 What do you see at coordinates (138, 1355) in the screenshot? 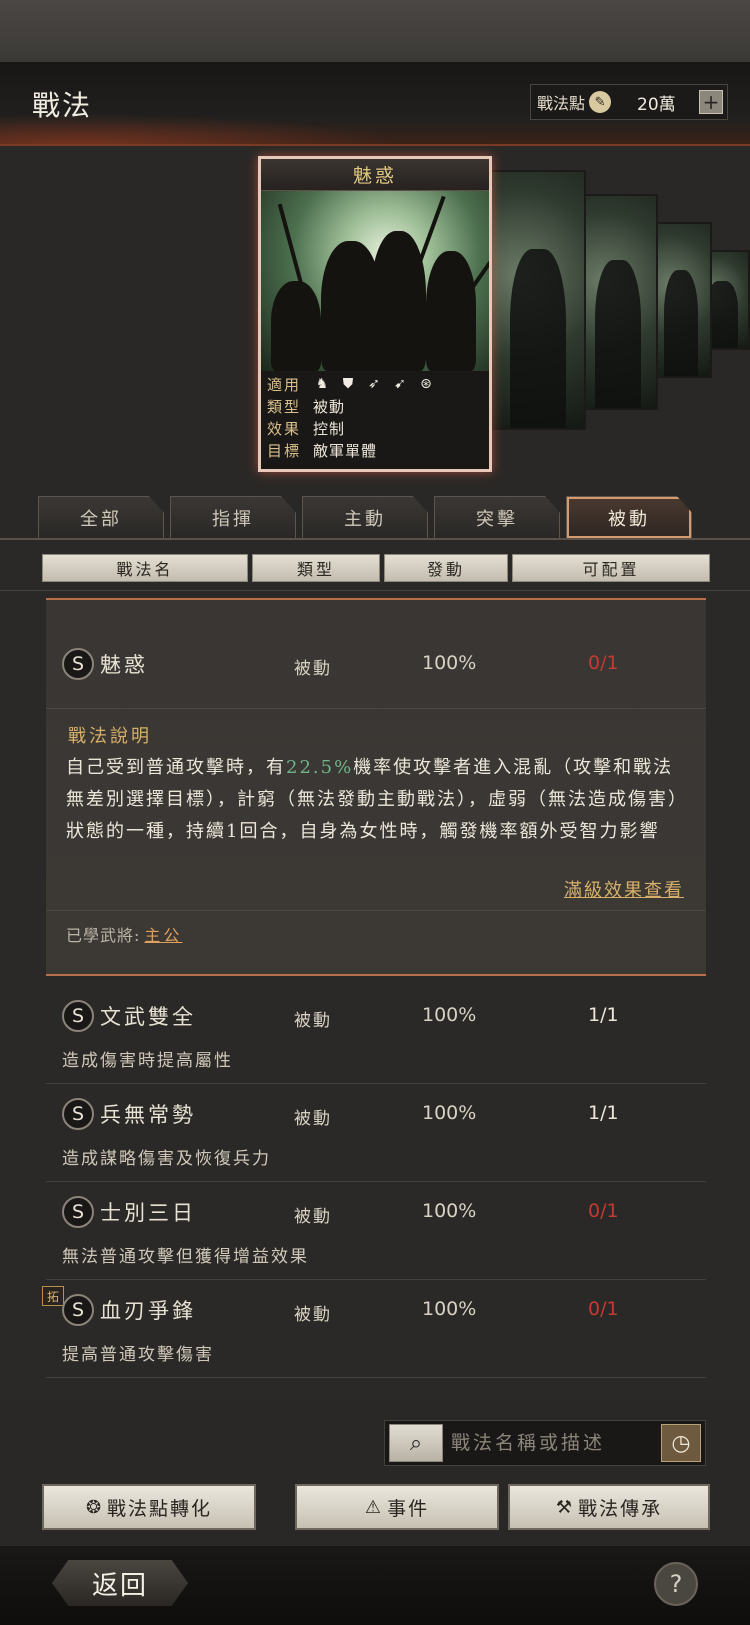
I see `tactic-summary: 提高普通攻擊傷害` at bounding box center [138, 1355].